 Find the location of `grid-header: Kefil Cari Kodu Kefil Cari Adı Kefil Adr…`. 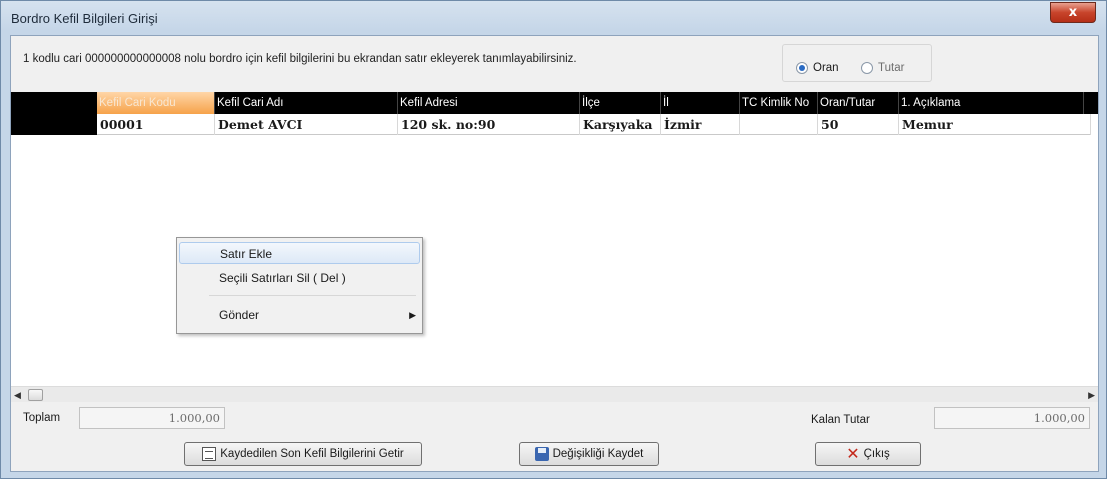

grid-header: Kefil Cari Kodu Kefil Cari Adı Kefil Adr… is located at coordinates (554, 103).